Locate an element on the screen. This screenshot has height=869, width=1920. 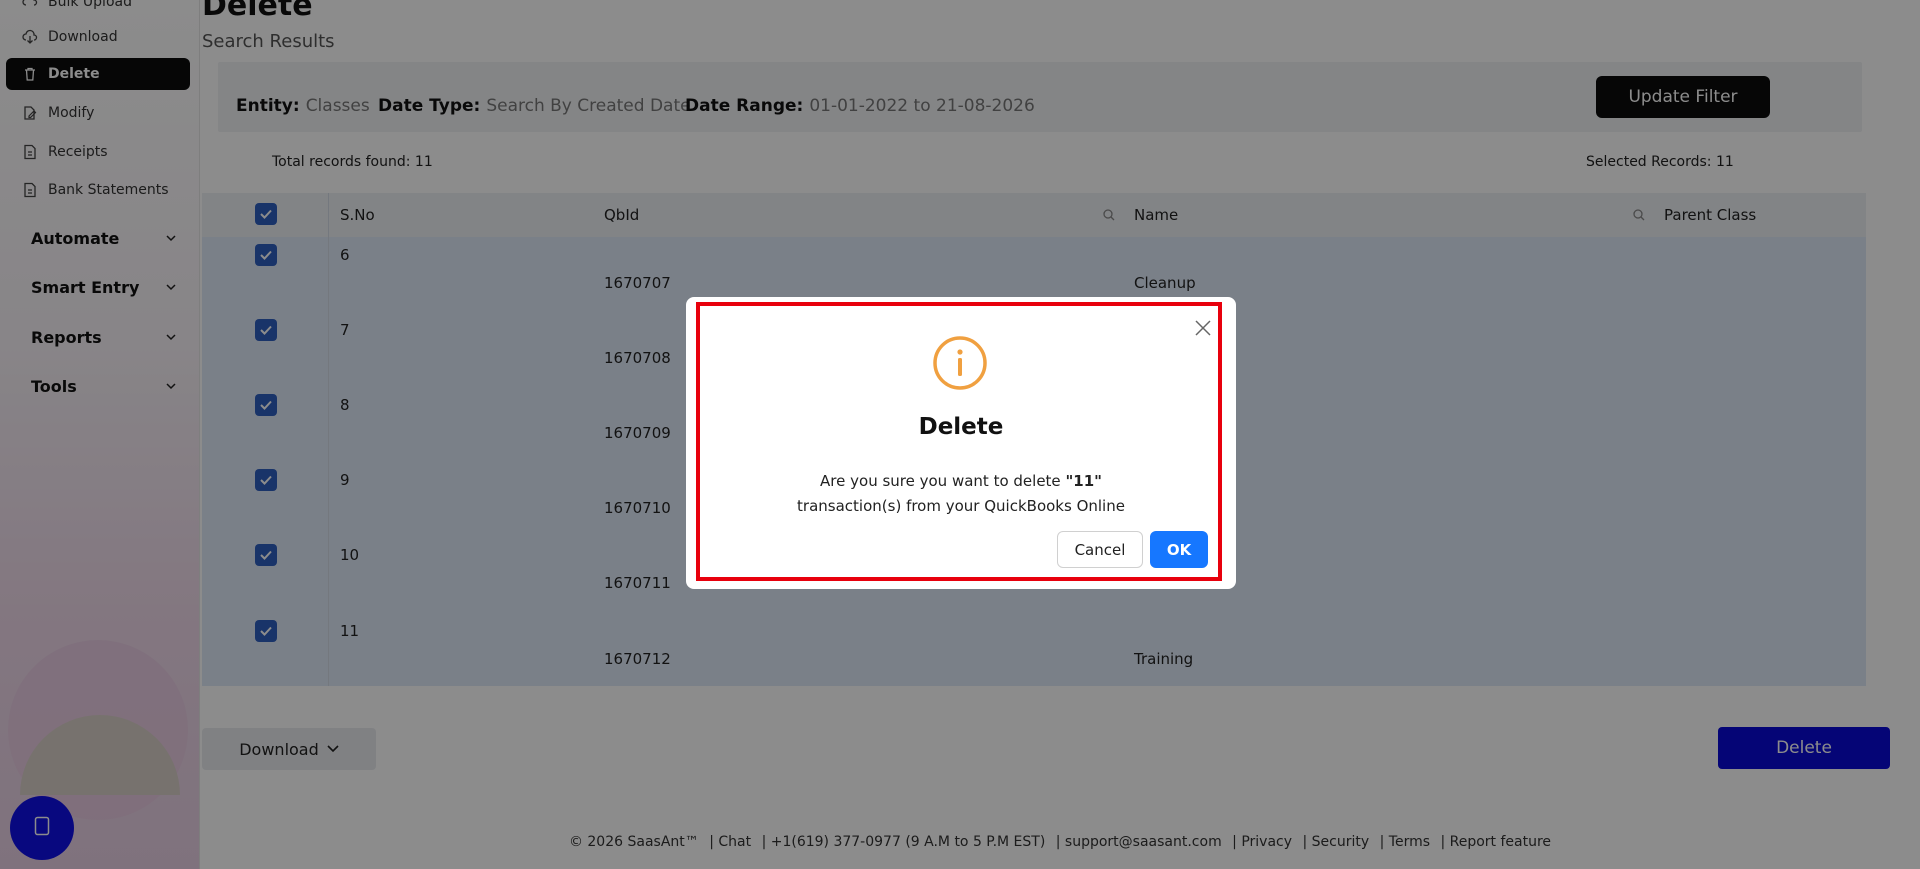
modal-title: Delete is located at coordinates (961, 427).